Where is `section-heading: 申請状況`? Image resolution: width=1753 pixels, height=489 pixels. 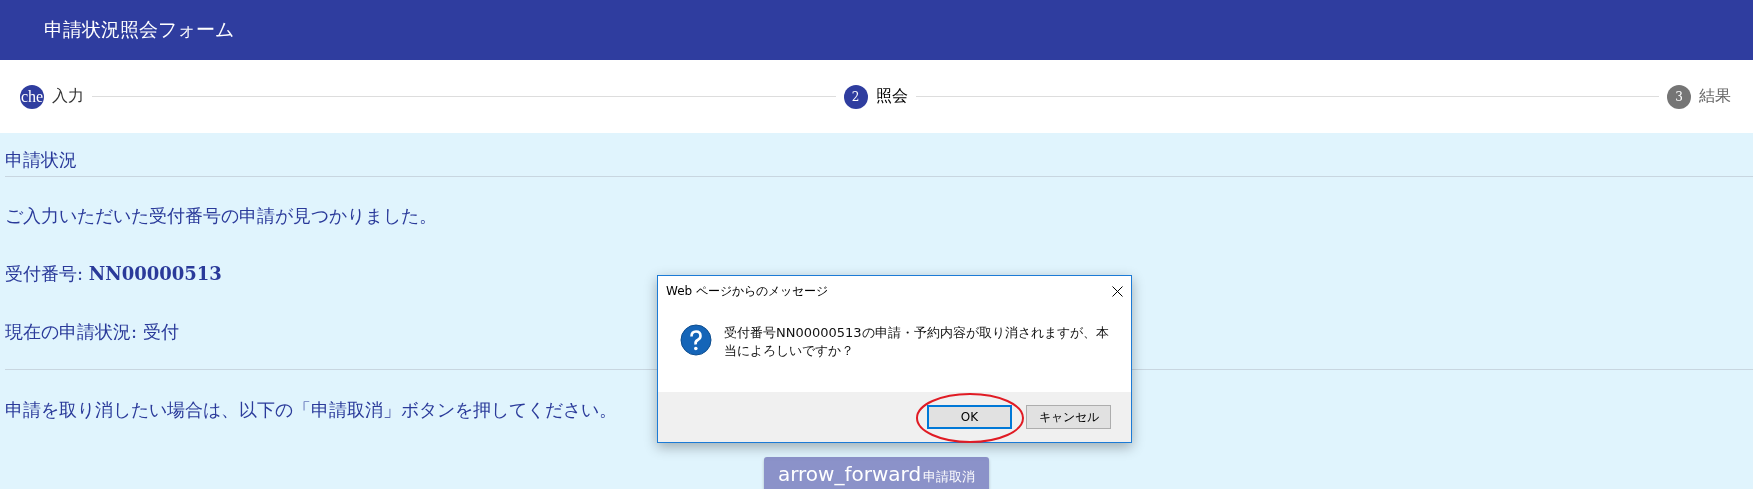 section-heading: 申請状況 is located at coordinates (41, 160).